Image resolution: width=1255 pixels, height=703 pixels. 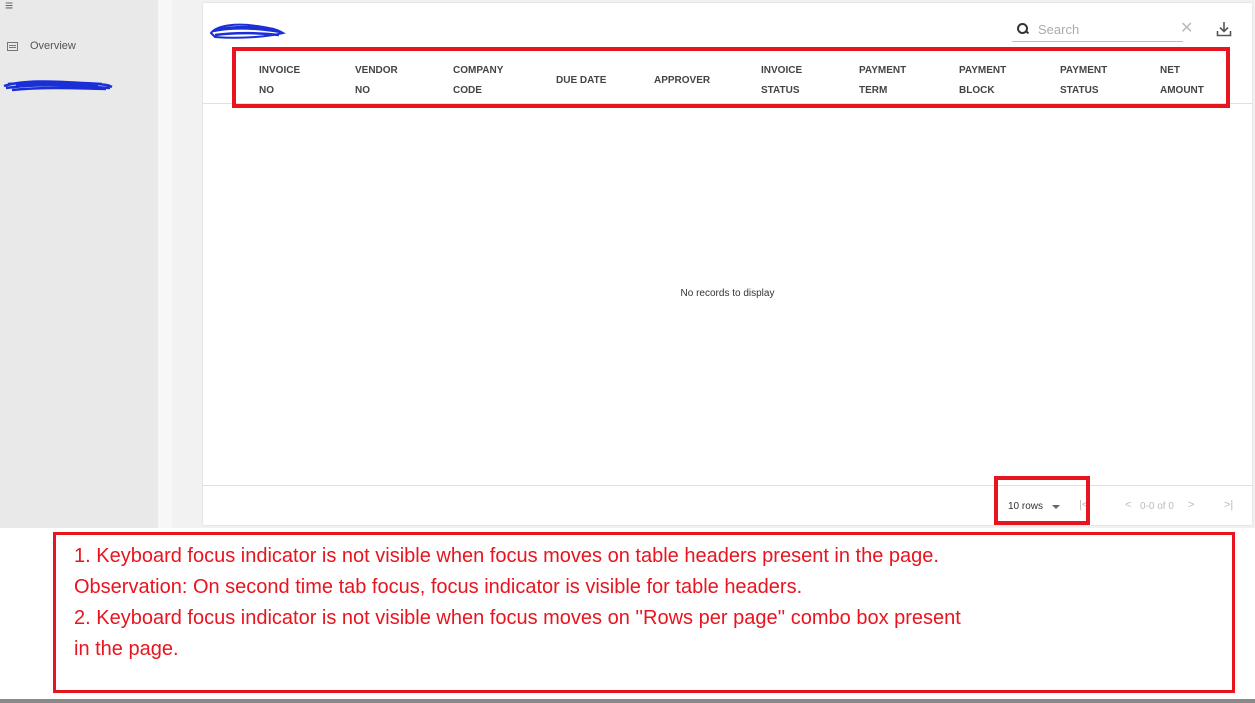 I want to click on last-page-icon: >|, so click(x=1228, y=505).